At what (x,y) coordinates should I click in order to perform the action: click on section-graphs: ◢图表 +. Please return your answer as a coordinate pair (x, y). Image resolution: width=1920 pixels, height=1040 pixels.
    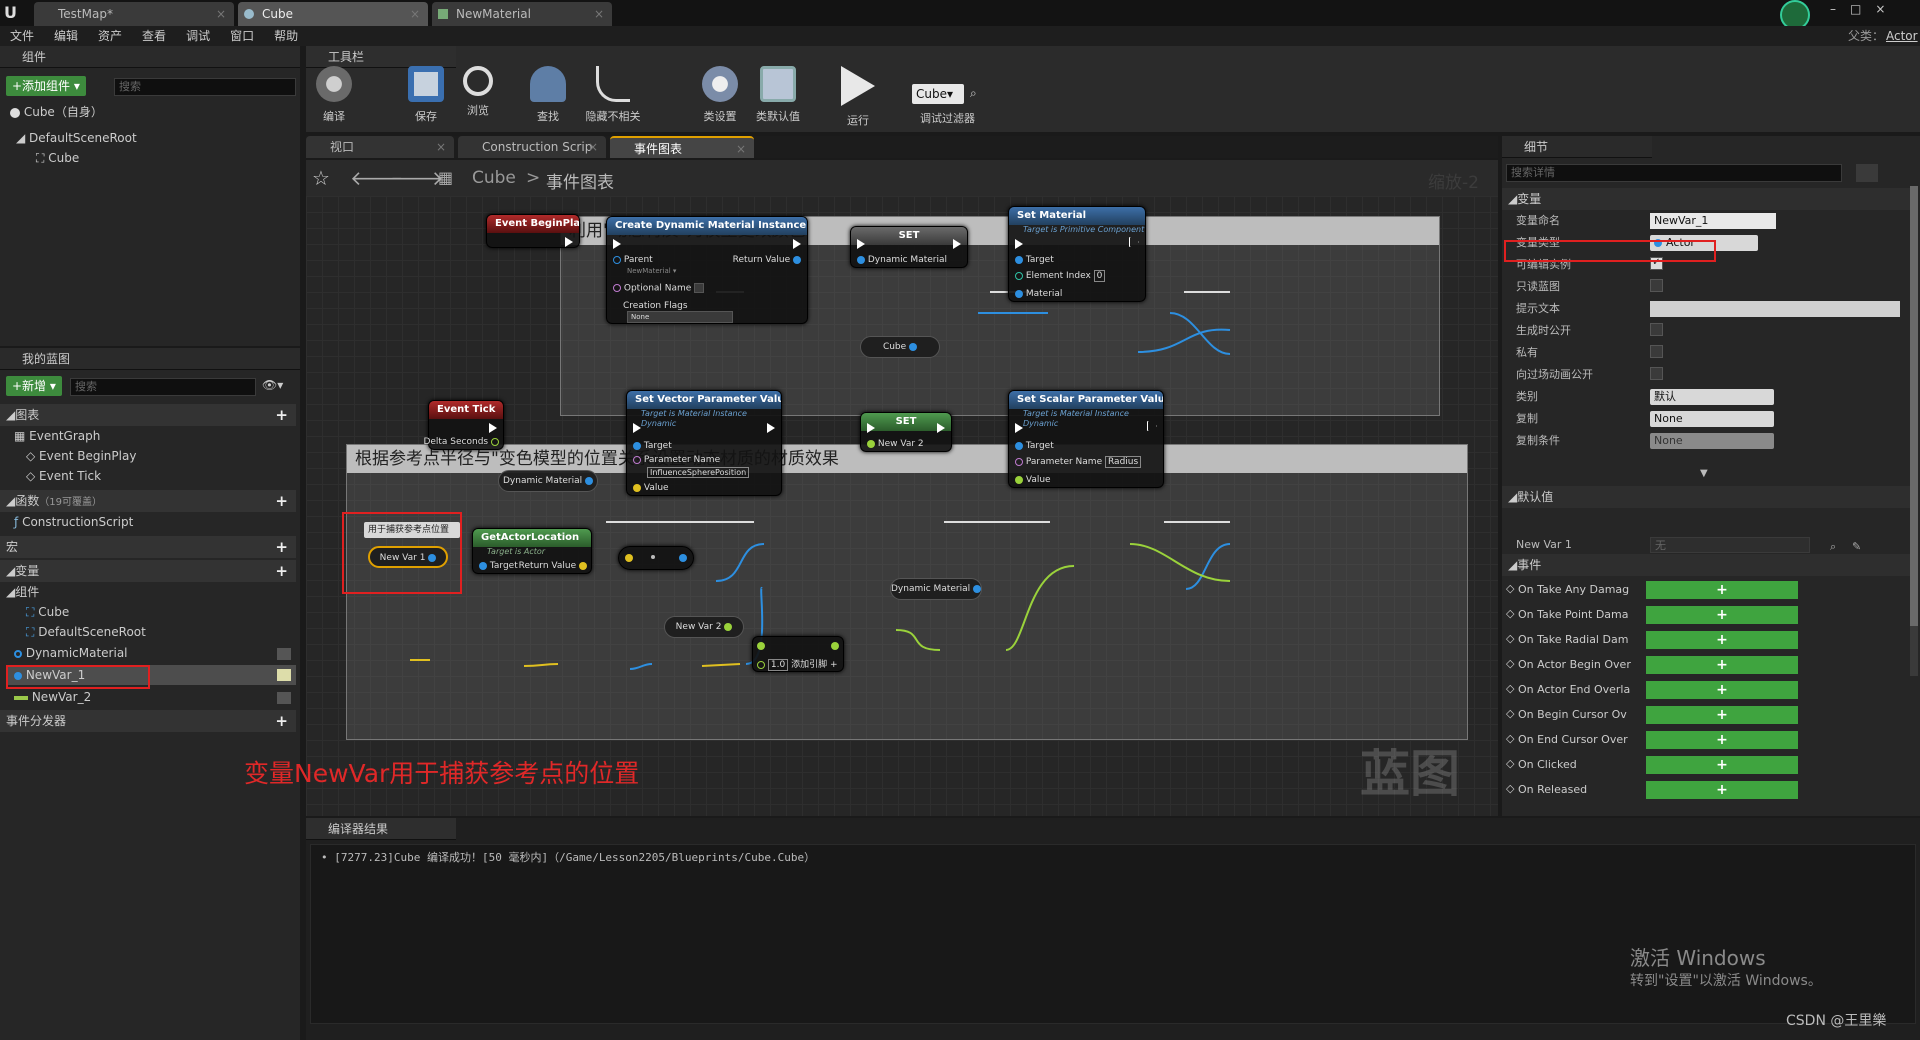
    Looking at the image, I should click on (148, 415).